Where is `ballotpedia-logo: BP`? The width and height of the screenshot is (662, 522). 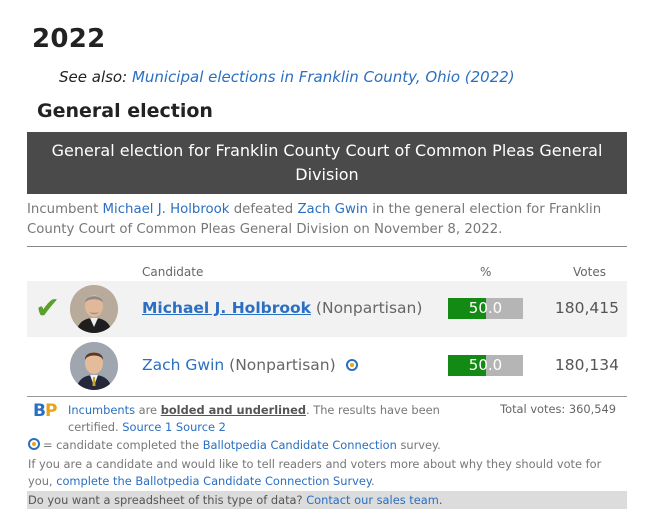 ballotpedia-logo: BP is located at coordinates (45, 411).